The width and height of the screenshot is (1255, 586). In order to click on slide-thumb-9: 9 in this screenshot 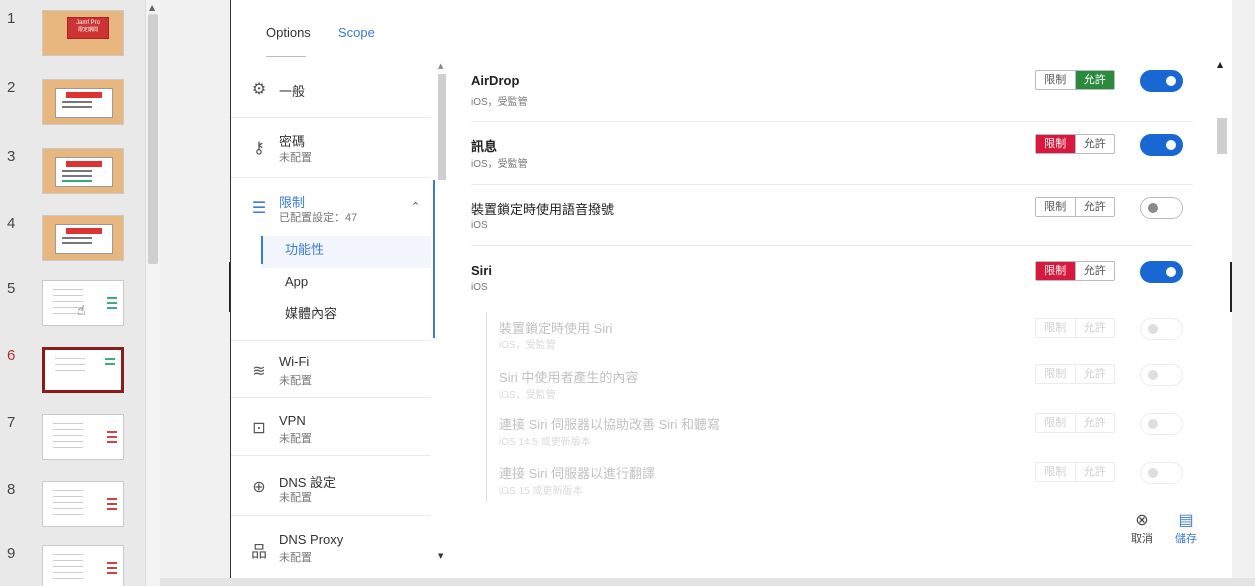, I will do `click(72, 565)`.